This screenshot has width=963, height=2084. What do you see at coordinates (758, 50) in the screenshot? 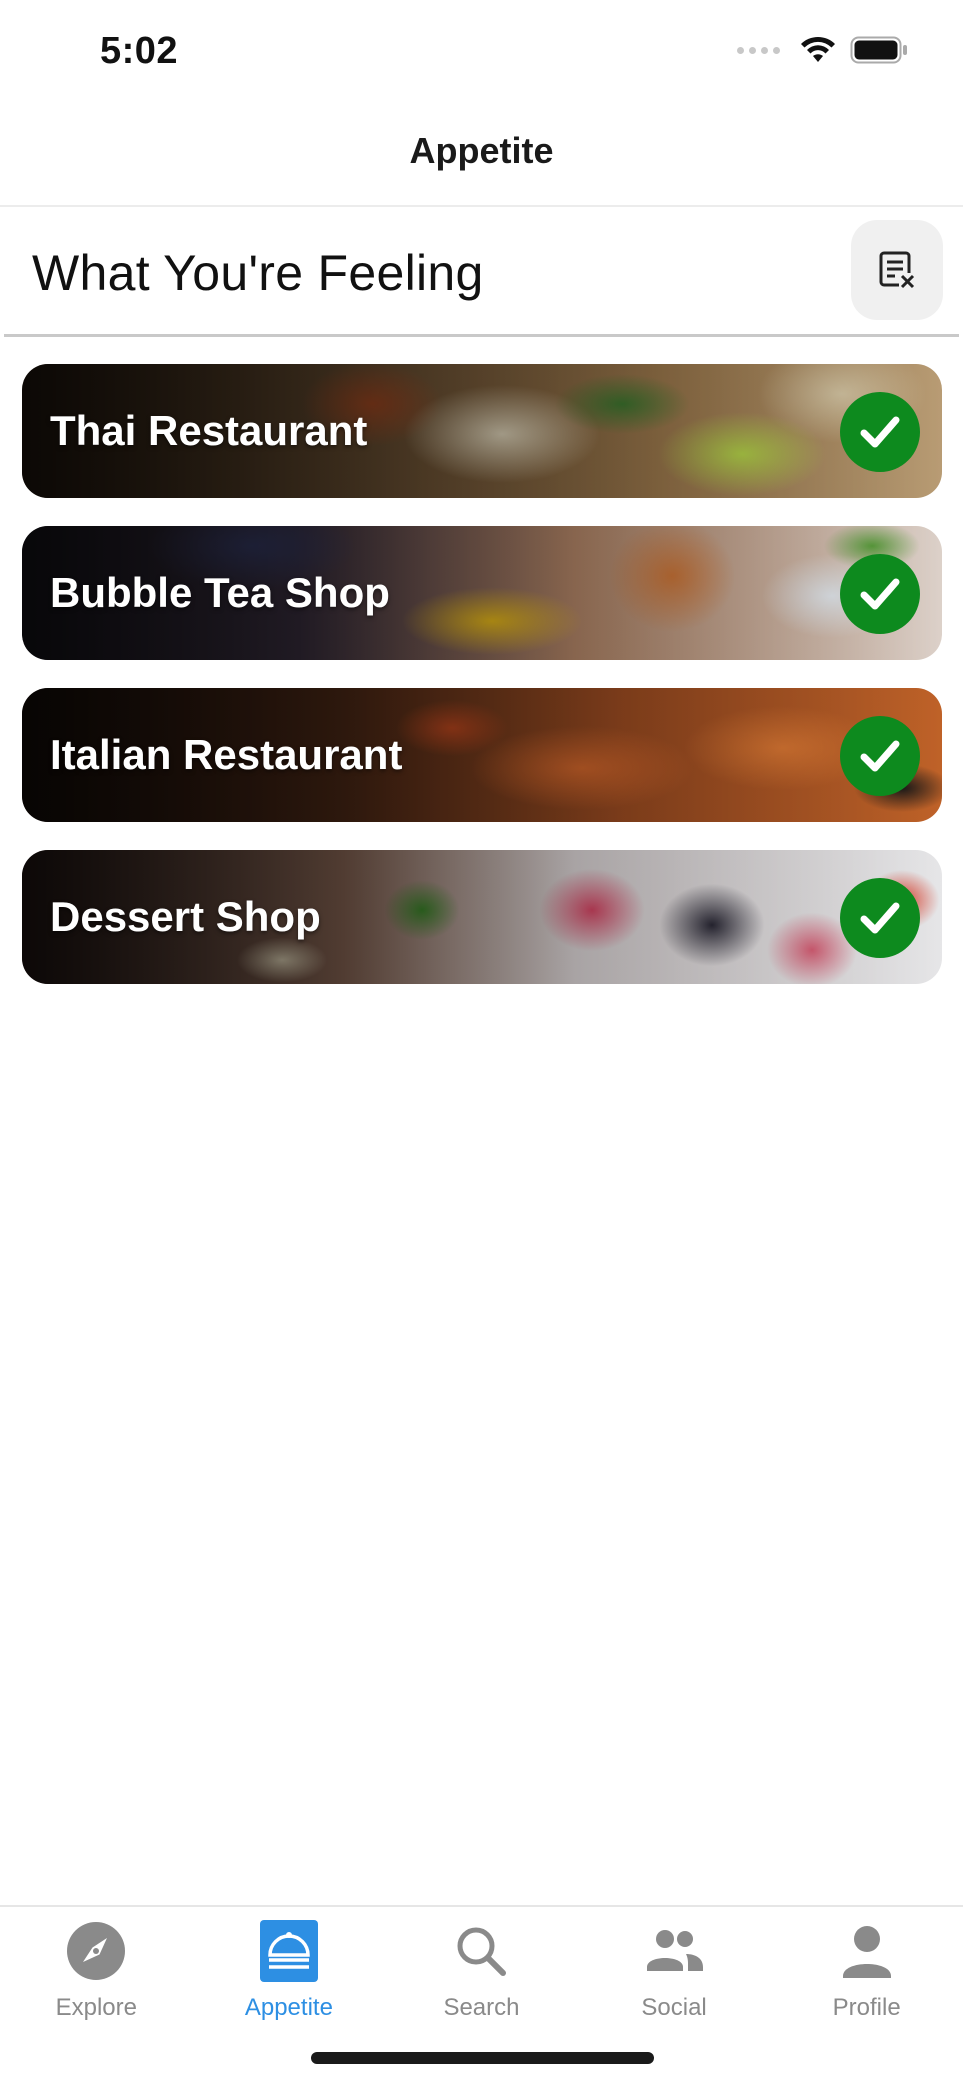
I see `signal-dots-icon` at bounding box center [758, 50].